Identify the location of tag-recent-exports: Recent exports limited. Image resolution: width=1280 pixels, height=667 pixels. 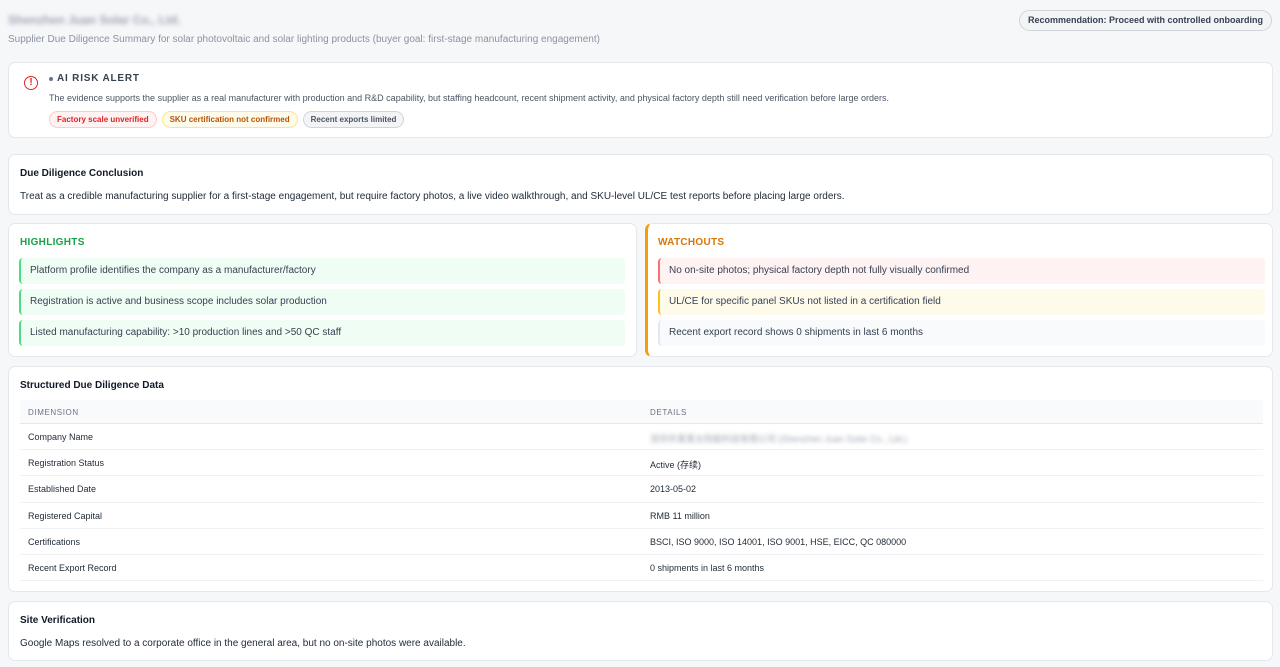
(353, 119).